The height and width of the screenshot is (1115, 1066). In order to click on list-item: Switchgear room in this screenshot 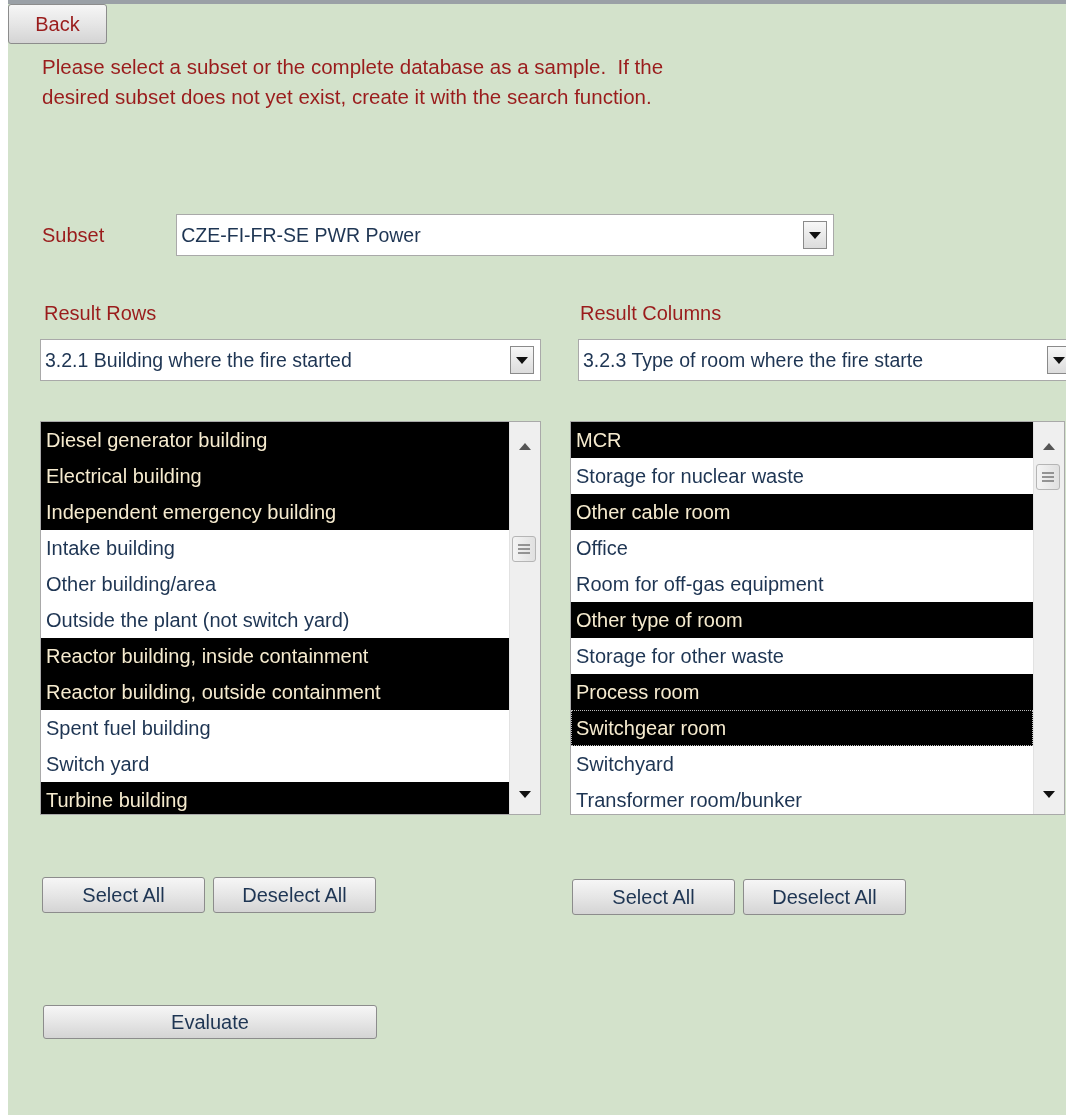, I will do `click(802, 728)`.